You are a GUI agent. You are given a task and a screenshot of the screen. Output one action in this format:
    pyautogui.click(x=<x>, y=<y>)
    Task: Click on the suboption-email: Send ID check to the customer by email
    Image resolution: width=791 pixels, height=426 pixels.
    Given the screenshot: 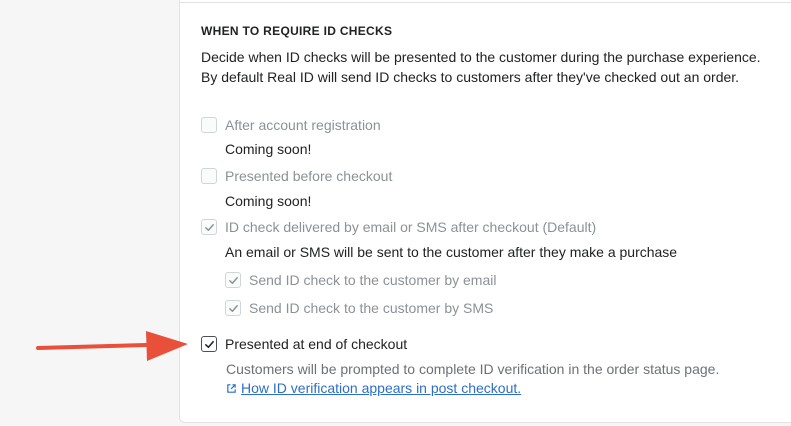 What is the action you would take?
    pyautogui.click(x=360, y=280)
    